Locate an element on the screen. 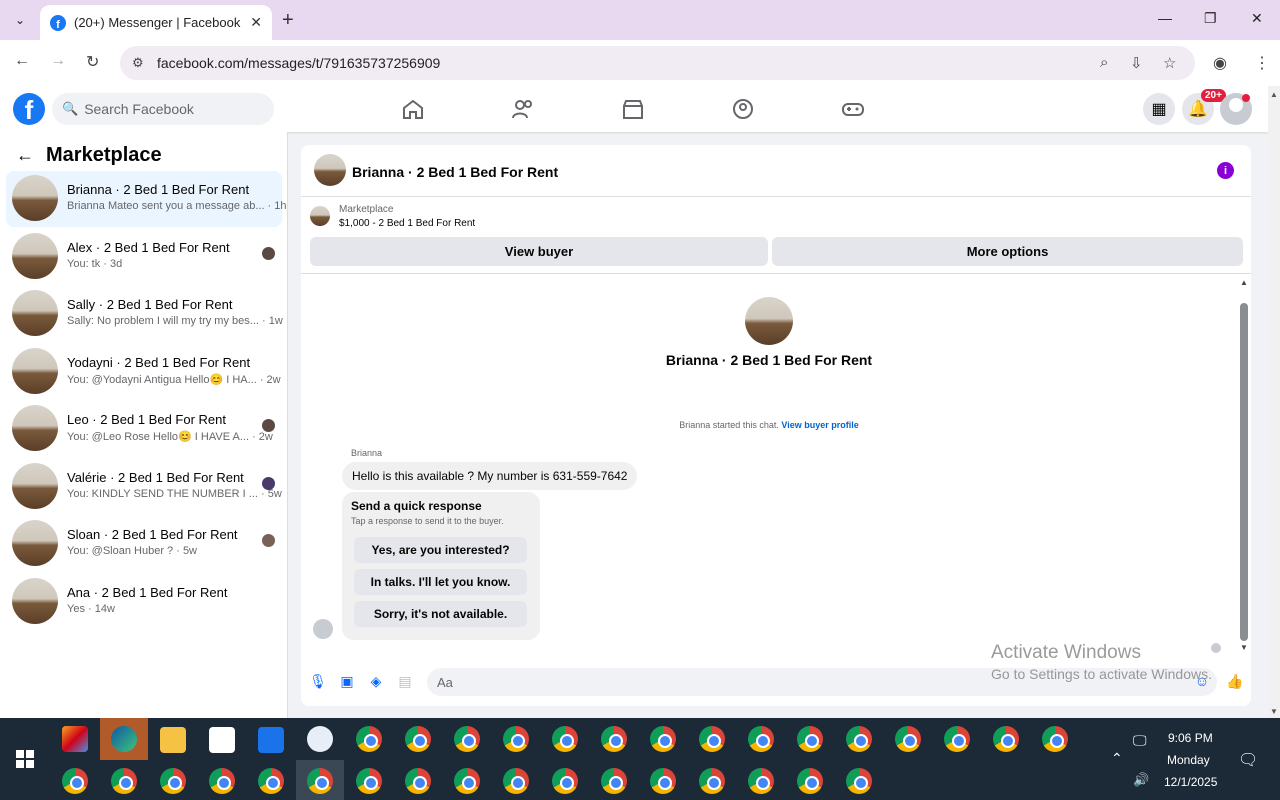 This screenshot has height=800, width=1280. quick-response-not-available-button: Sorry, it's not available. is located at coordinates (440, 614).